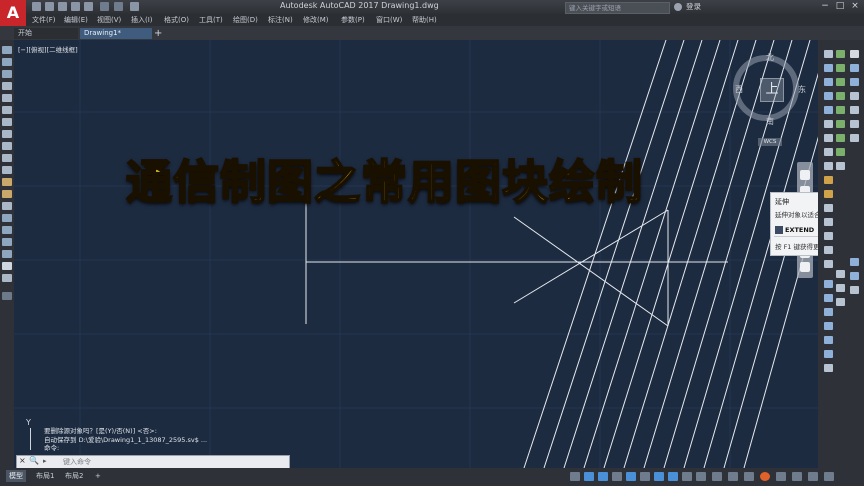 The height and width of the screenshot is (486, 864). I want to click on maximize-button: □, so click(840, 6).